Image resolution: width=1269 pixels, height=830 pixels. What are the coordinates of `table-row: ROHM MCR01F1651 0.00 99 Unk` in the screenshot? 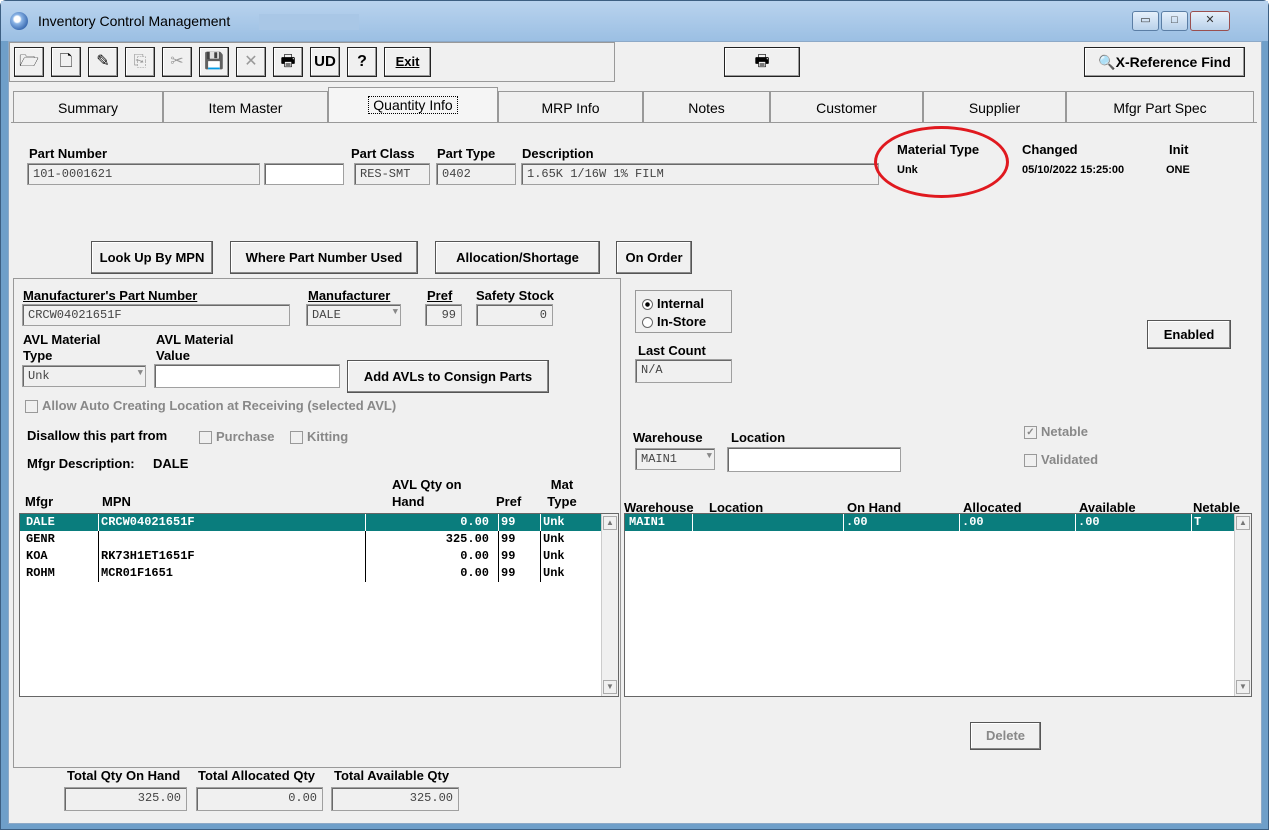 It's located at (310, 573).